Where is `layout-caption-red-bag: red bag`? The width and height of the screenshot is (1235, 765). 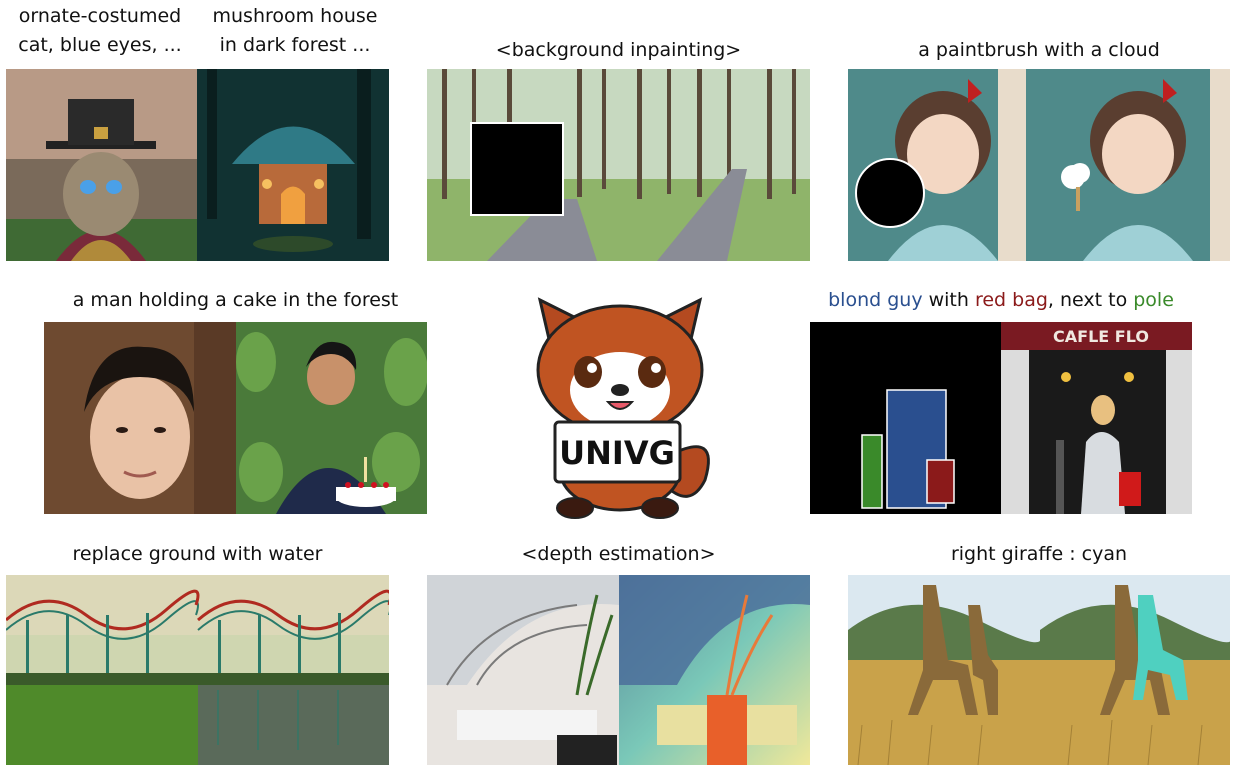 layout-caption-red-bag: red bag is located at coordinates (1011, 300).